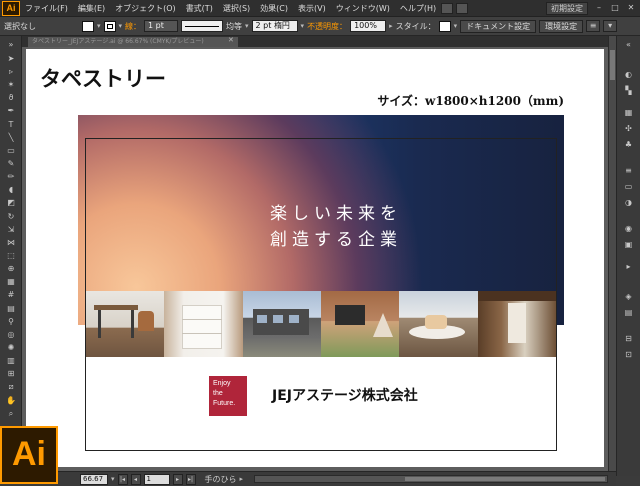  Describe the element at coordinates (11, 347) in the screenshot. I see `symbol-sprayer-tool-icon: ✺` at that location.